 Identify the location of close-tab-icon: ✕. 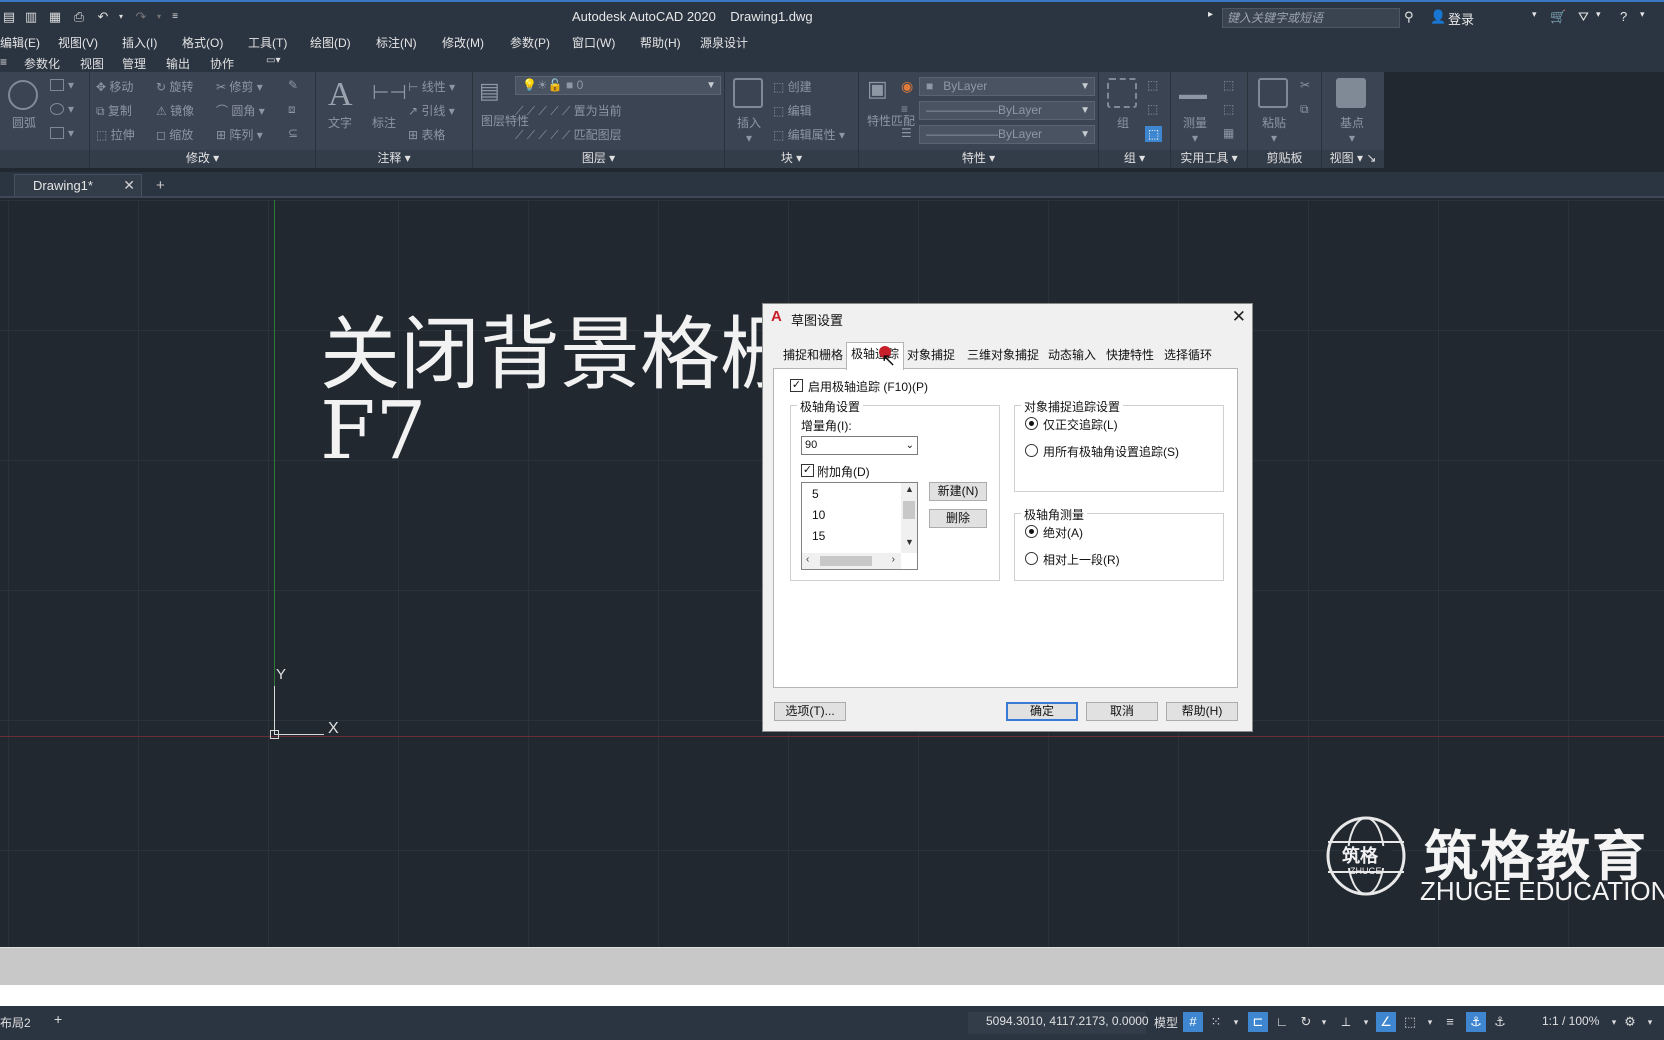
(129, 185).